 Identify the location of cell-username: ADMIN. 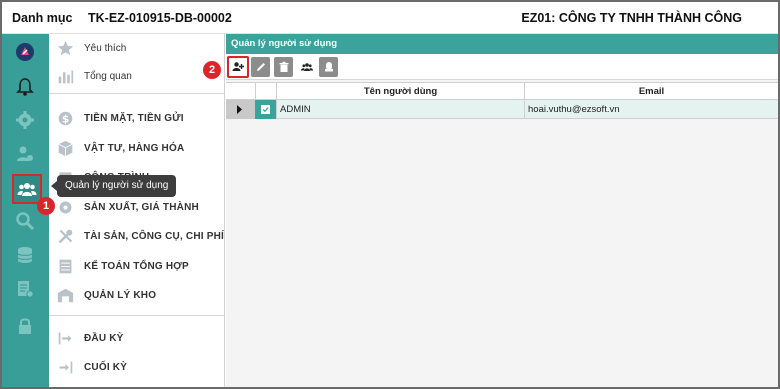
(400, 109).